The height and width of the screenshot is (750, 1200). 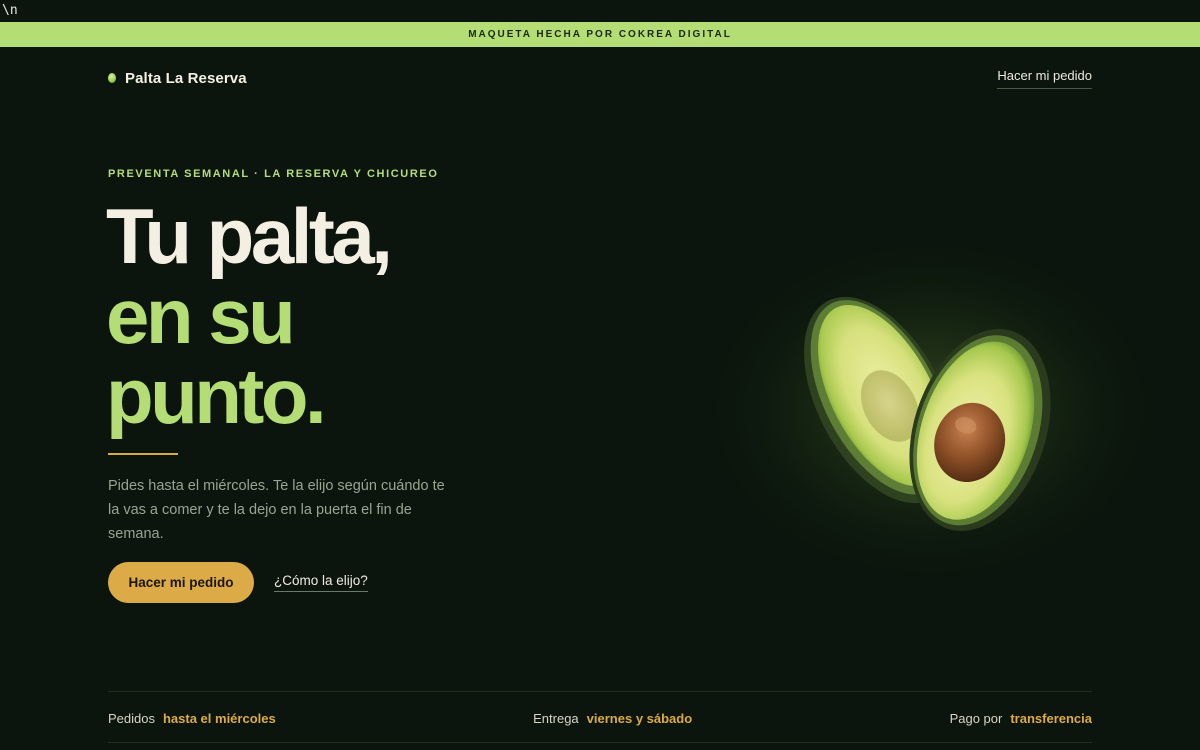 I want to click on info-label: Pedidos, so click(x=131, y=718).